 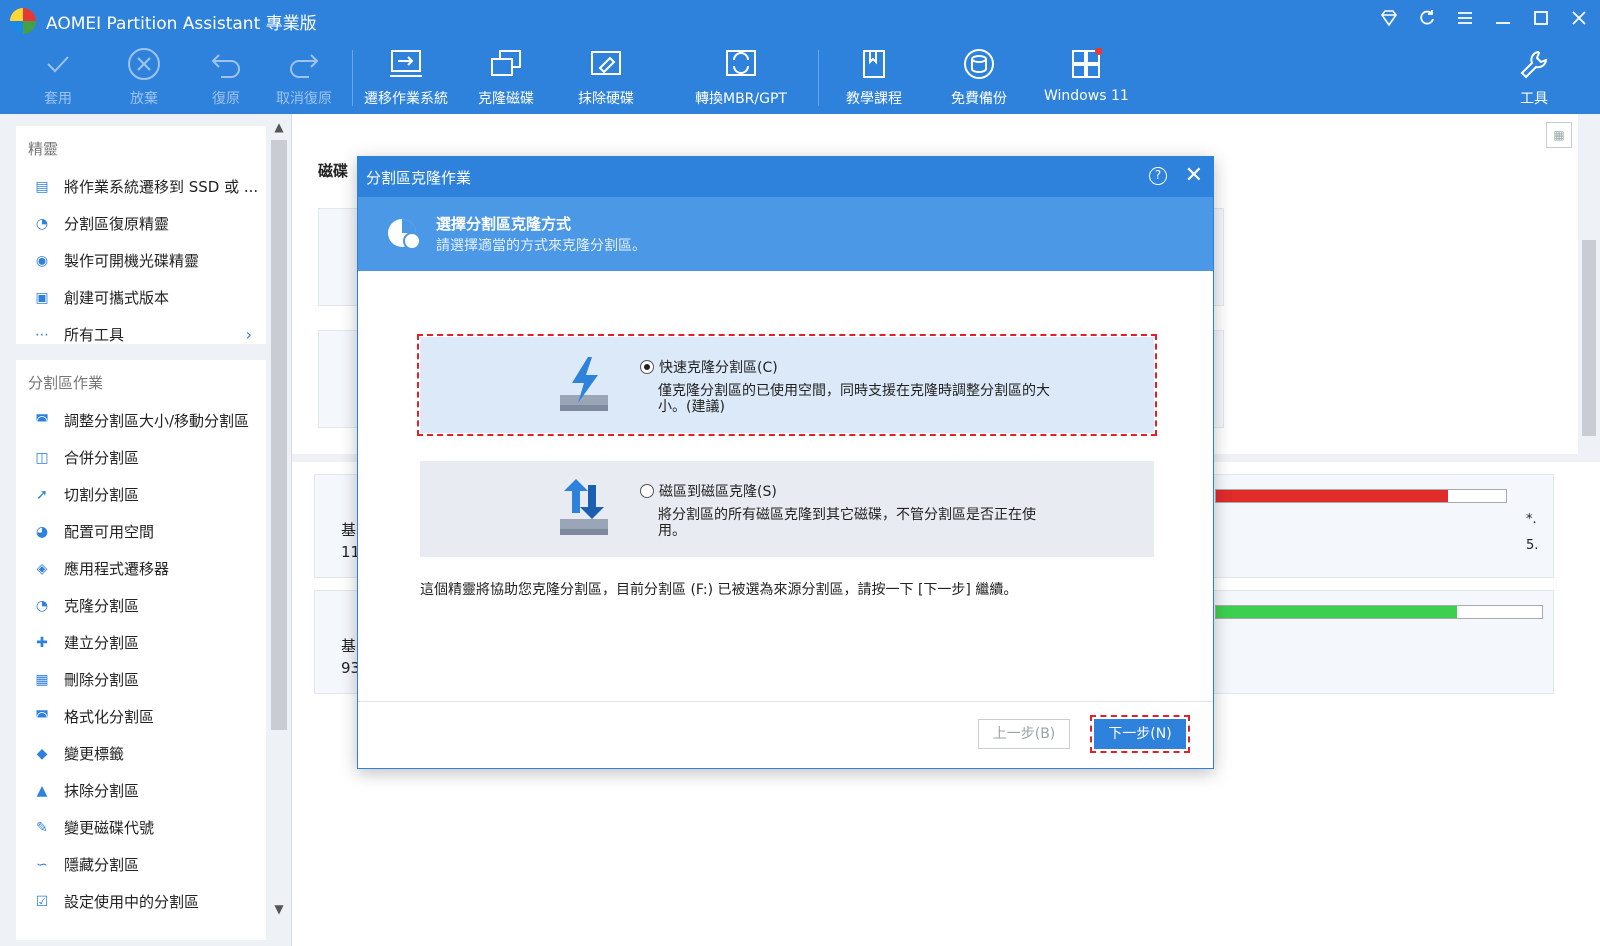 What do you see at coordinates (506, 77) in the screenshot?
I see `clone-disk-button: 克隆磁碟` at bounding box center [506, 77].